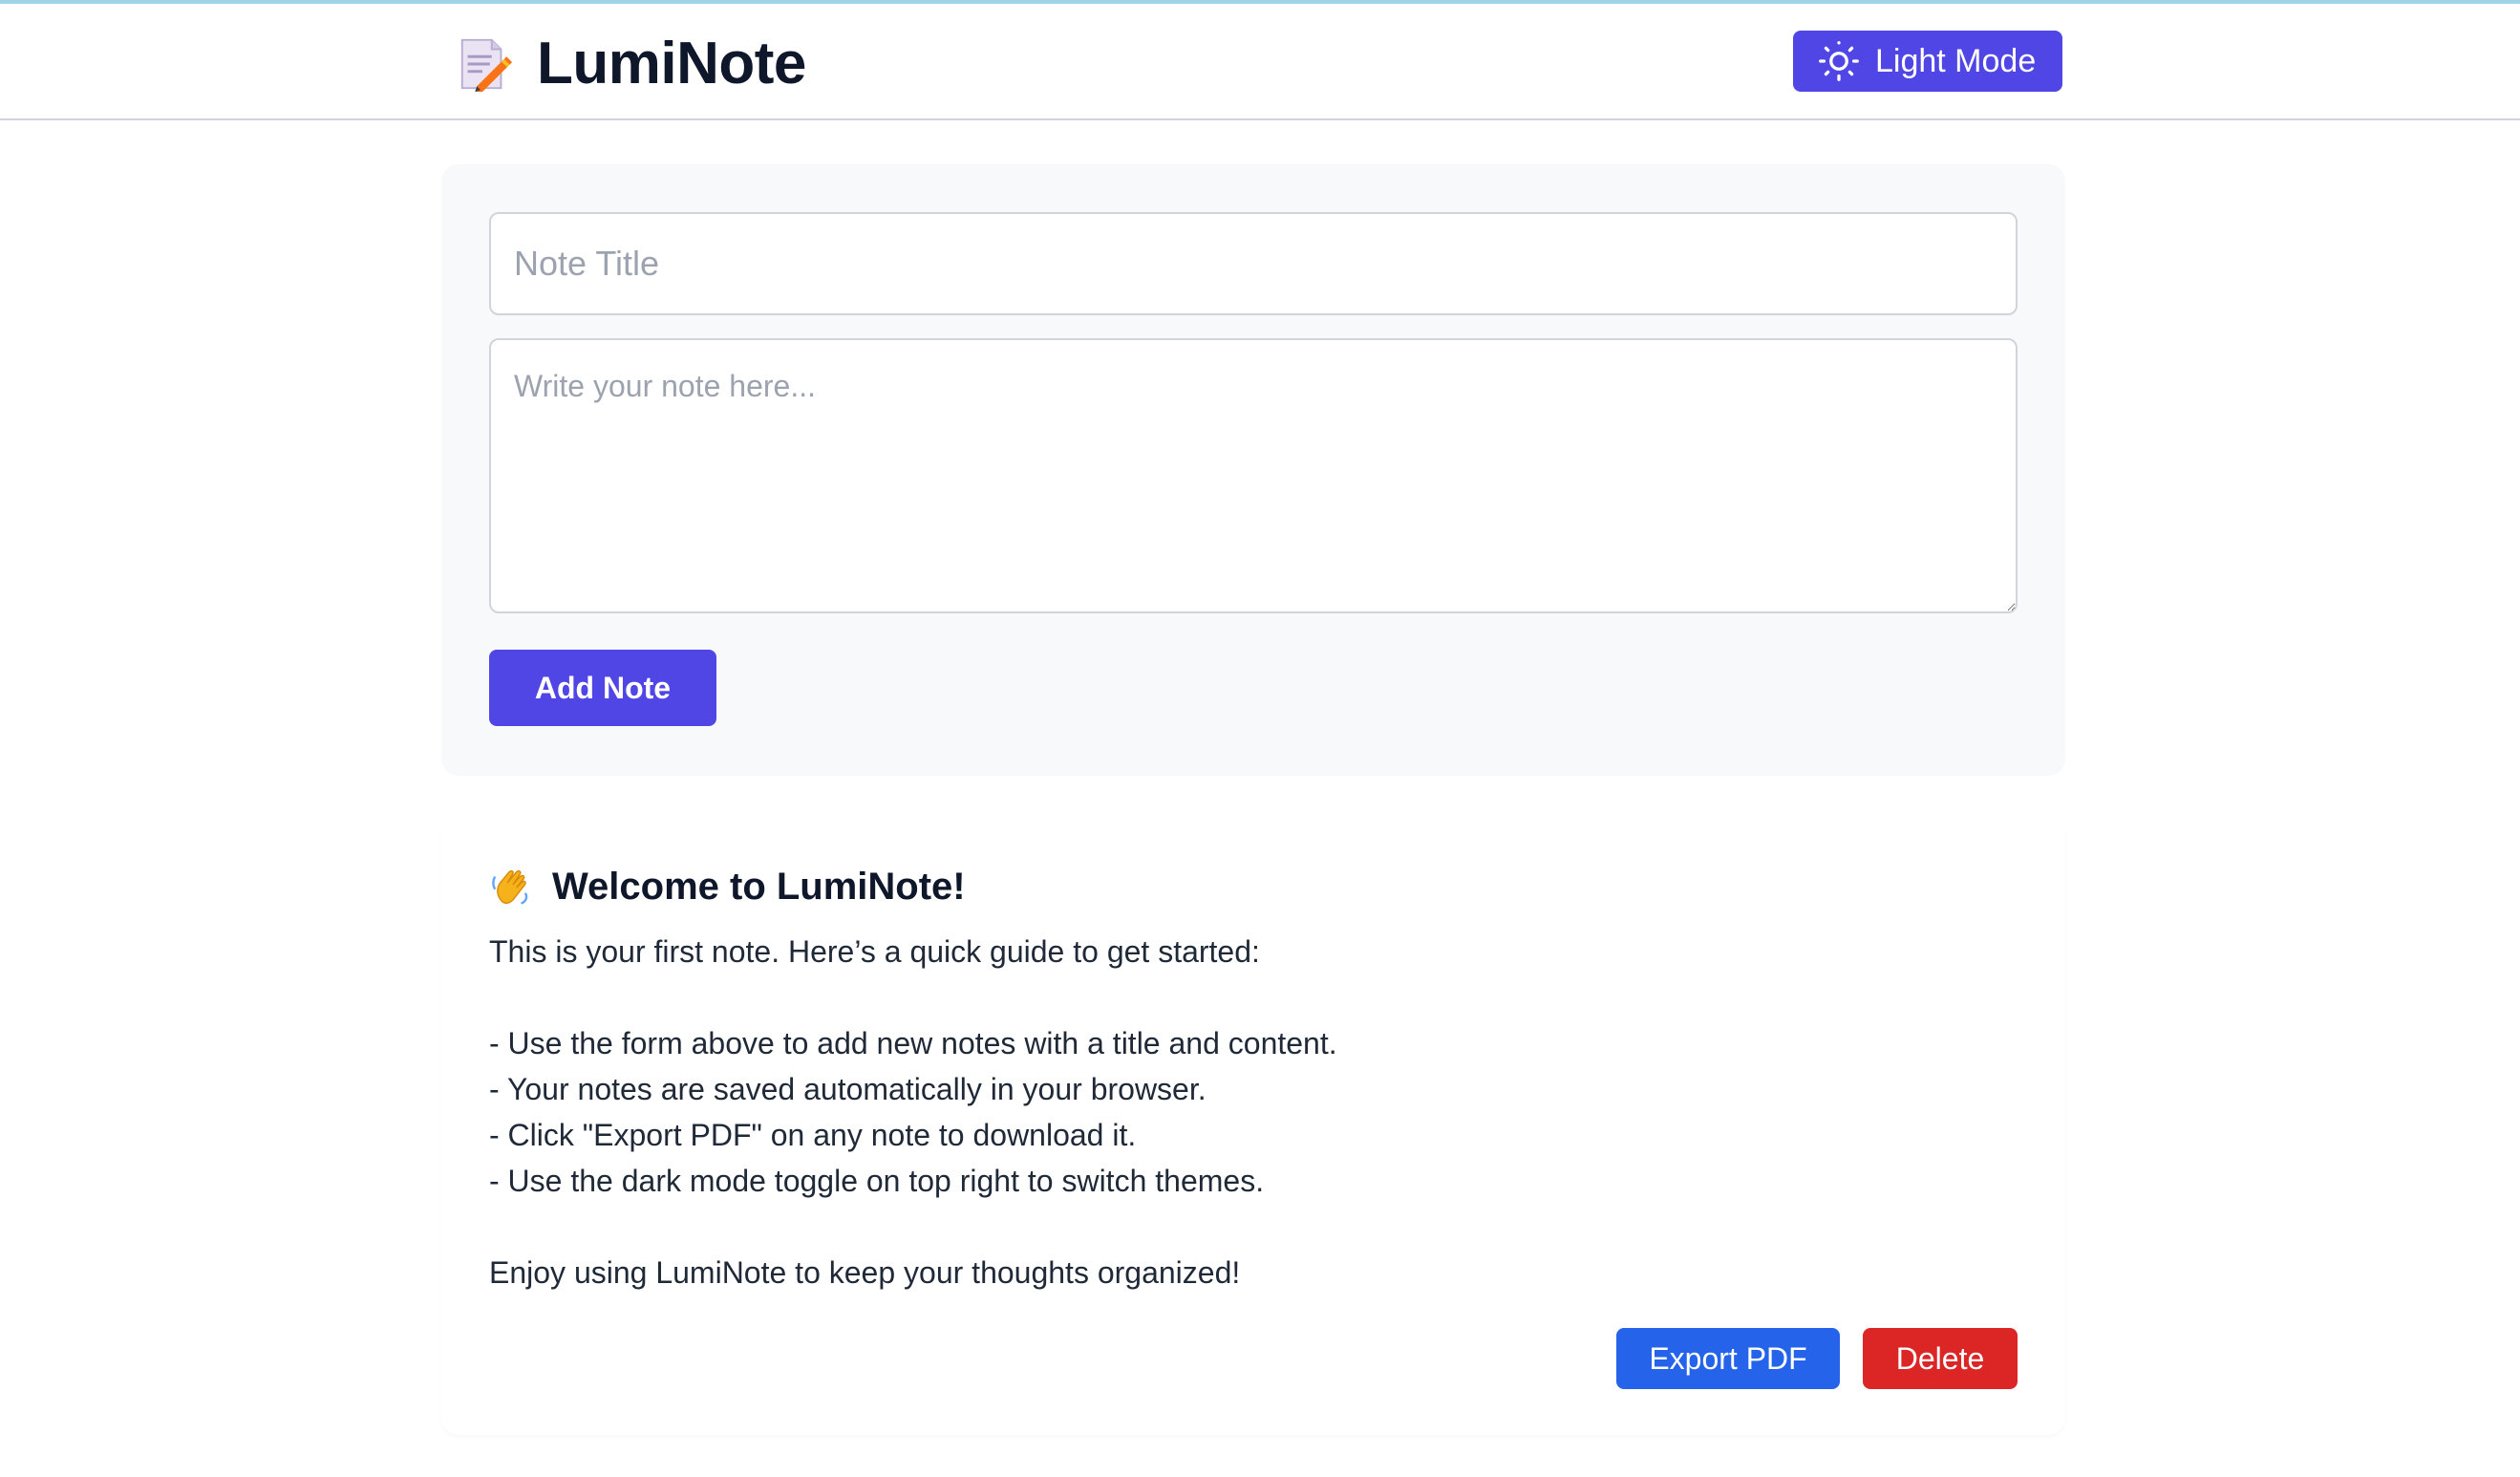 The width and height of the screenshot is (2520, 1477). What do you see at coordinates (759, 887) in the screenshot?
I see `note-title: Welcome to LumiNote!` at bounding box center [759, 887].